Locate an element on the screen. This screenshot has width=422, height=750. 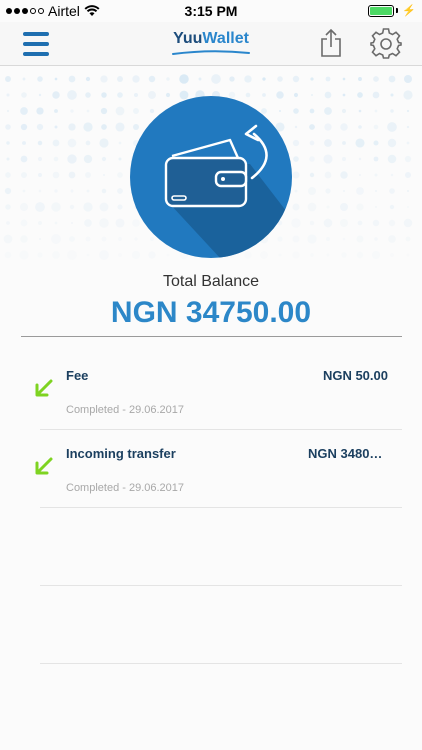
transaction-name: Fee is located at coordinates (77, 375).